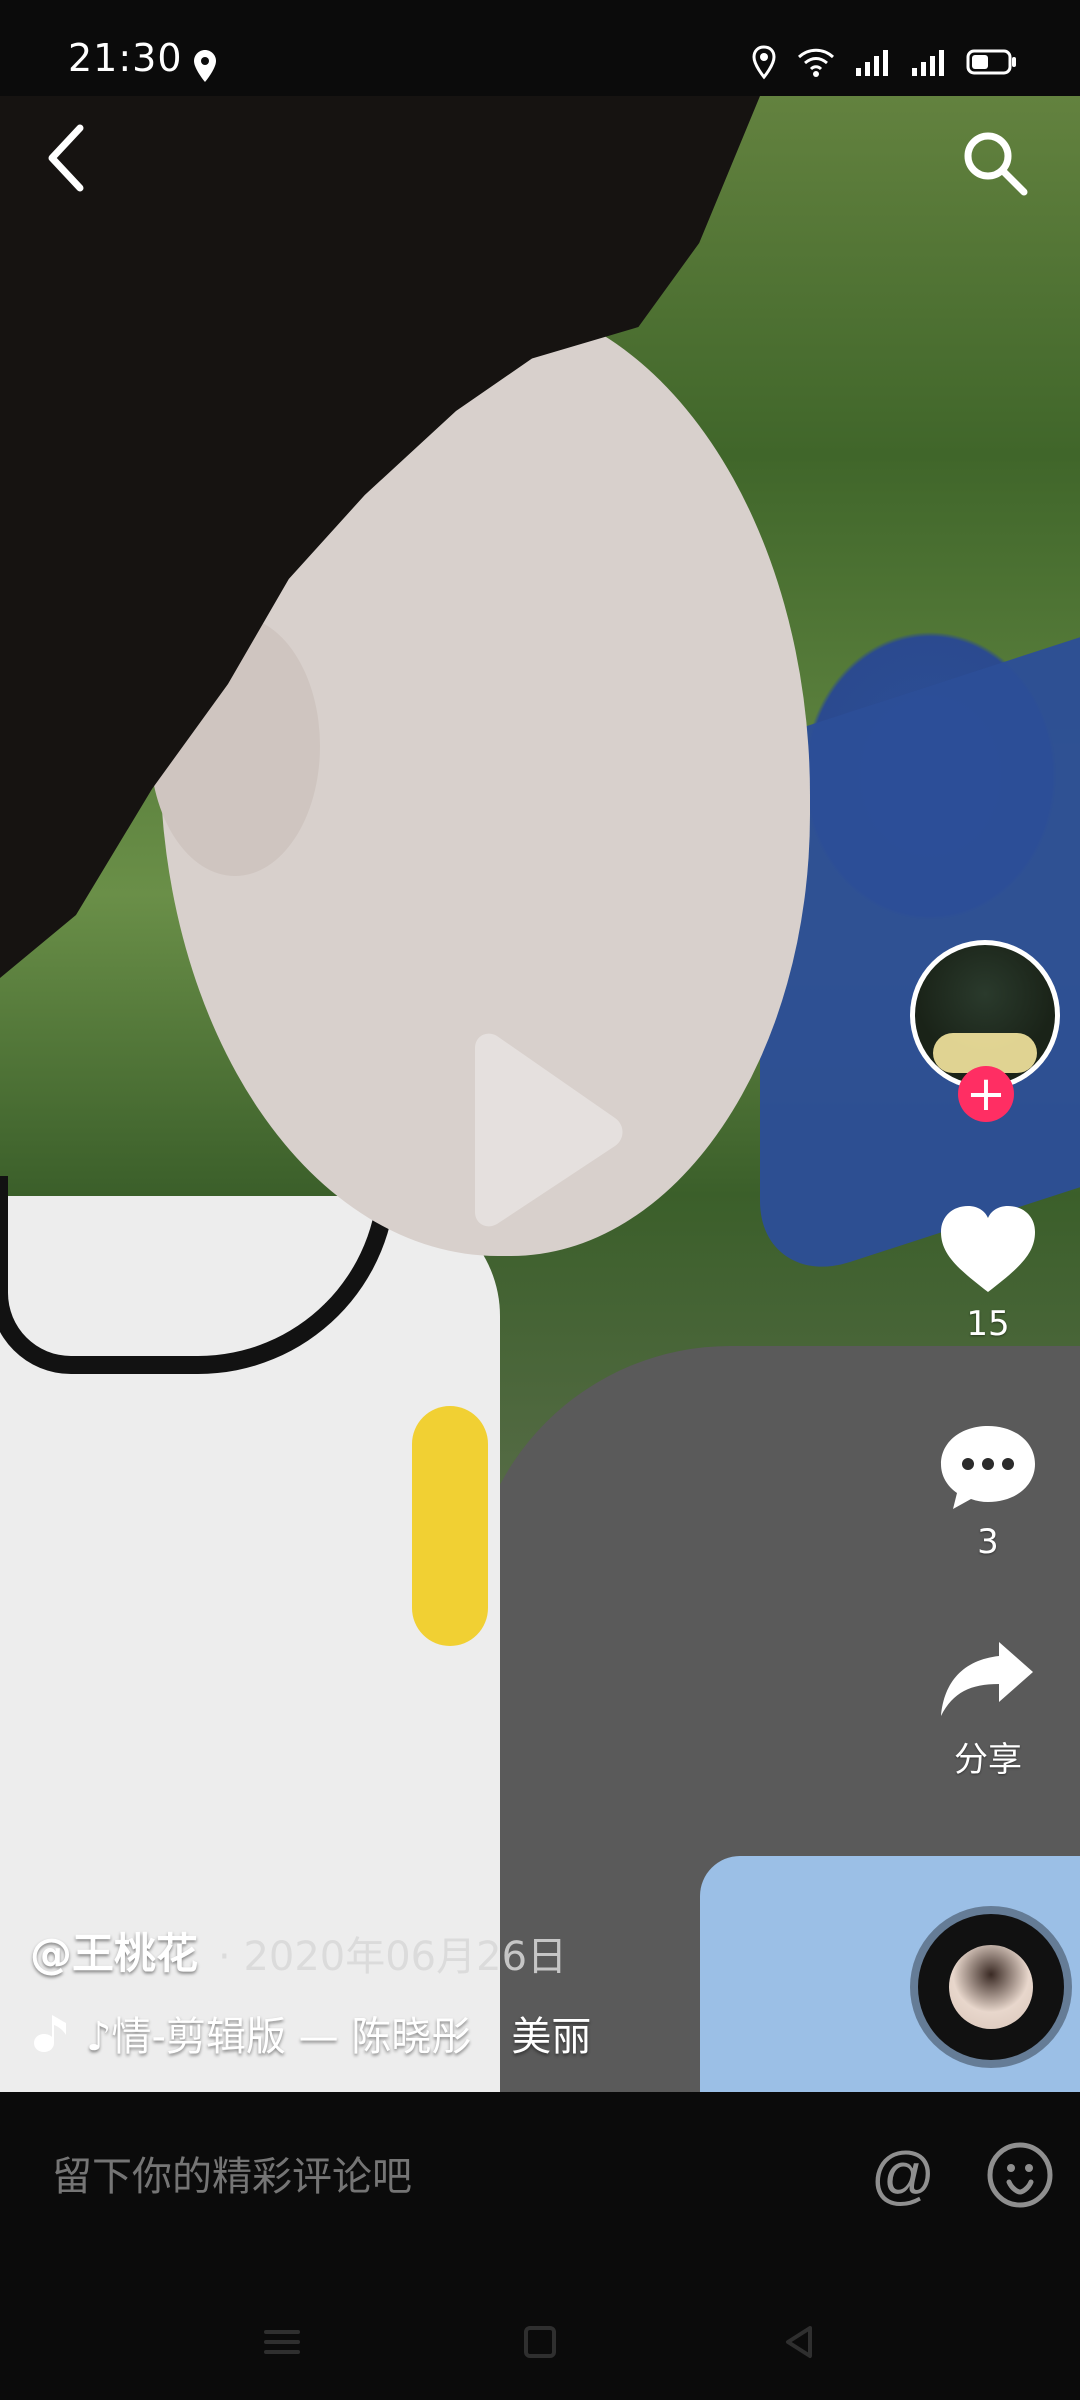  I want to click on signal-1-icon, so click(872, 63).